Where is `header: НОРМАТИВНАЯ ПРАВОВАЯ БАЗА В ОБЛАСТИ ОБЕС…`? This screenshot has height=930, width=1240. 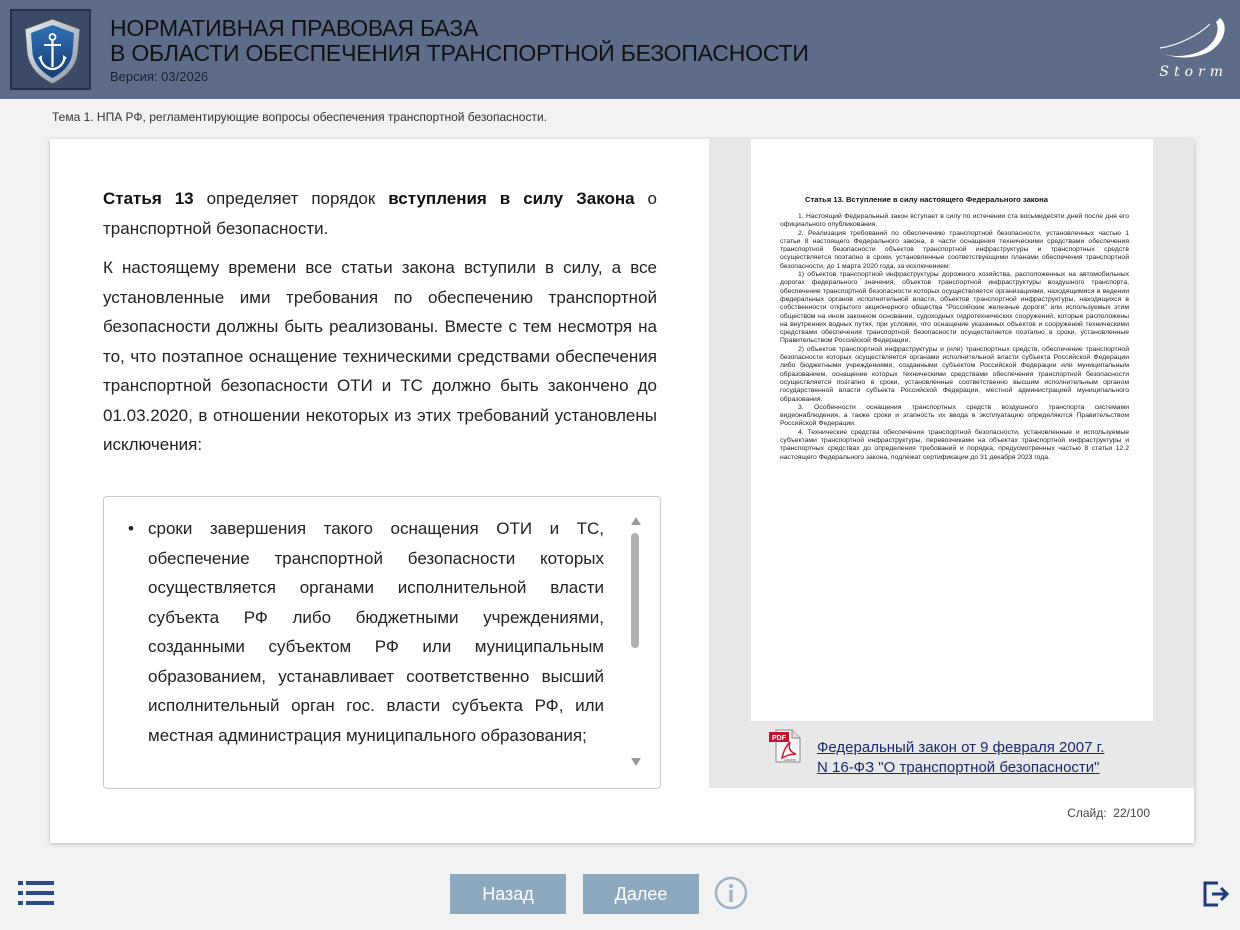 header: НОРМАТИВНАЯ ПРАВОВАЯ БАЗА В ОБЛАСТИ ОБЕС… is located at coordinates (620, 49).